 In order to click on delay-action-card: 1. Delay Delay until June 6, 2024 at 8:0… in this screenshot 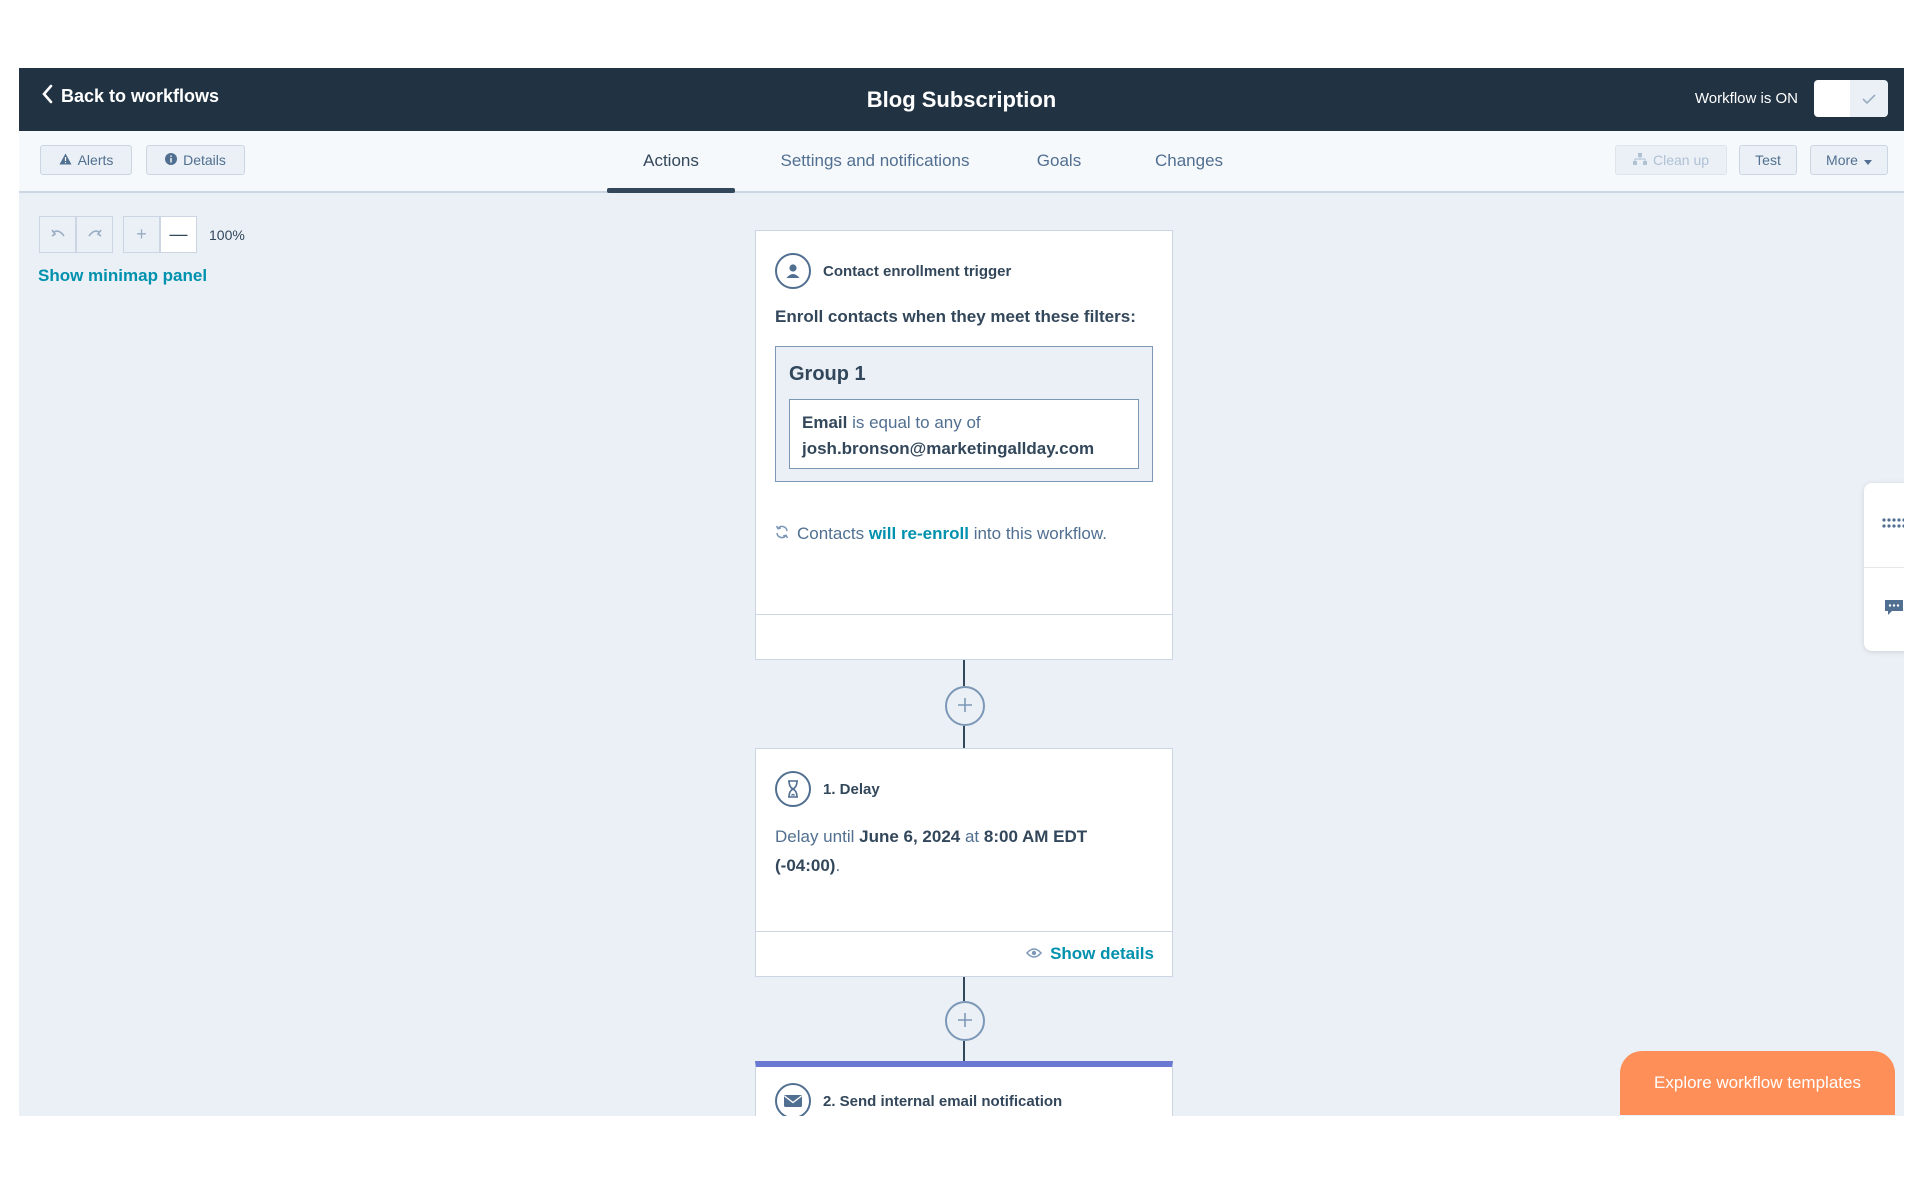, I will do `click(964, 862)`.